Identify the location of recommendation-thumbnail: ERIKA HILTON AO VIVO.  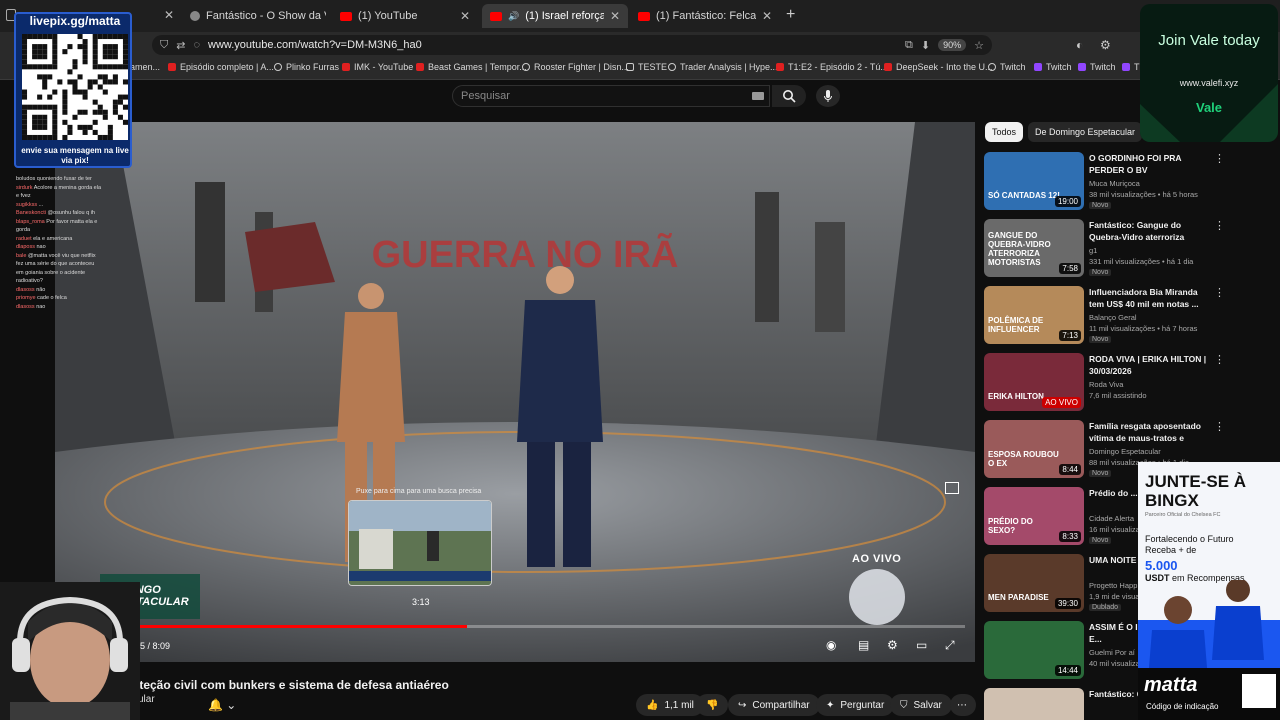
(1034, 382).